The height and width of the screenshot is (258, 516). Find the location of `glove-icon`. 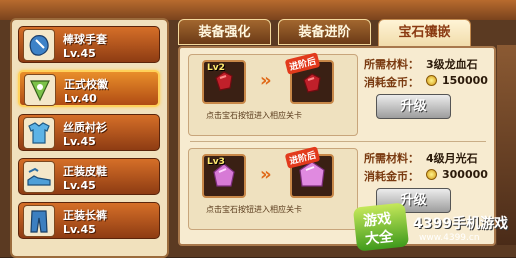

glove-icon is located at coordinates (39, 45).